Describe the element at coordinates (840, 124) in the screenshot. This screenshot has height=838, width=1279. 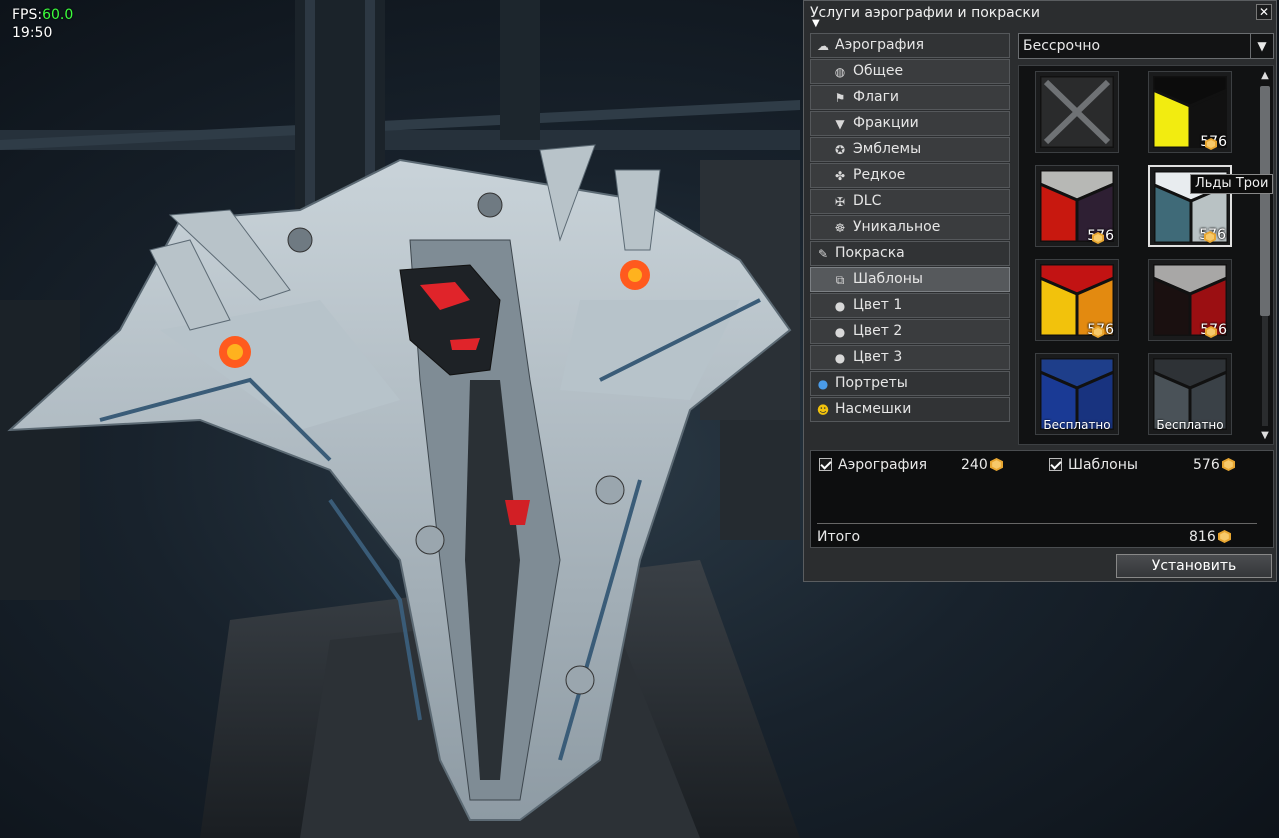
I see `faction-icon: ▼` at that location.